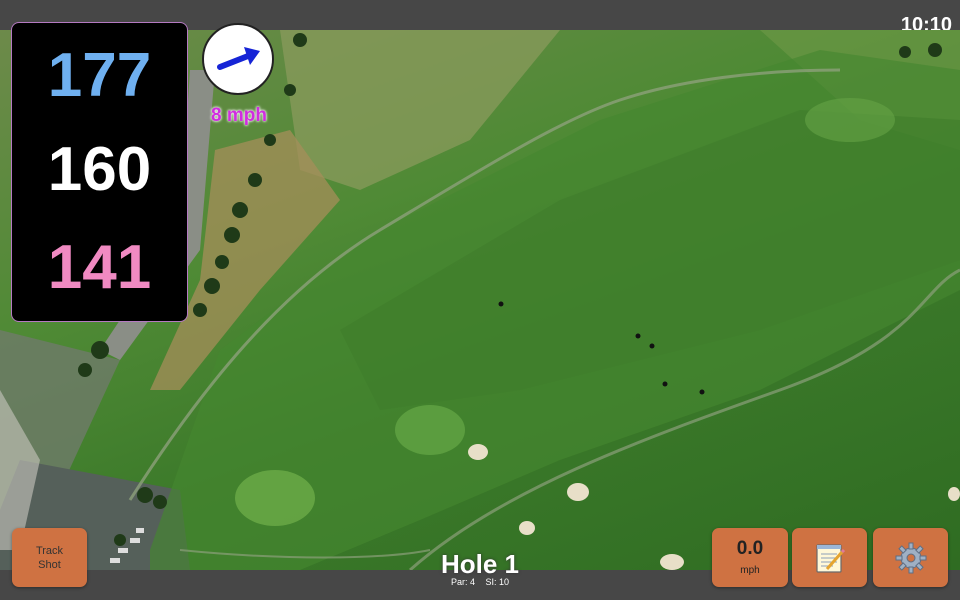 This screenshot has width=960, height=600. I want to click on gear-icon, so click(910, 557).